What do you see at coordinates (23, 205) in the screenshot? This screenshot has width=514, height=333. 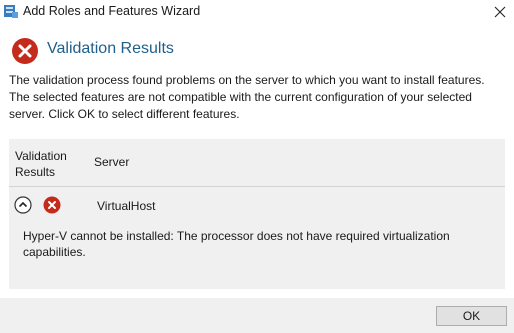 I see `chevron-up-icon` at bounding box center [23, 205].